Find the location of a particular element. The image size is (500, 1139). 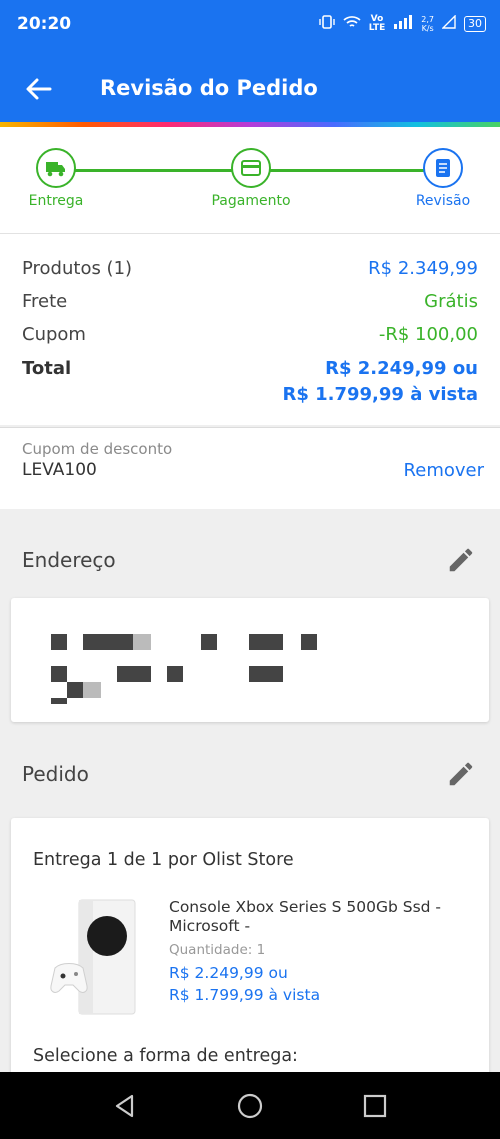

step-entrega is located at coordinates (56, 168).